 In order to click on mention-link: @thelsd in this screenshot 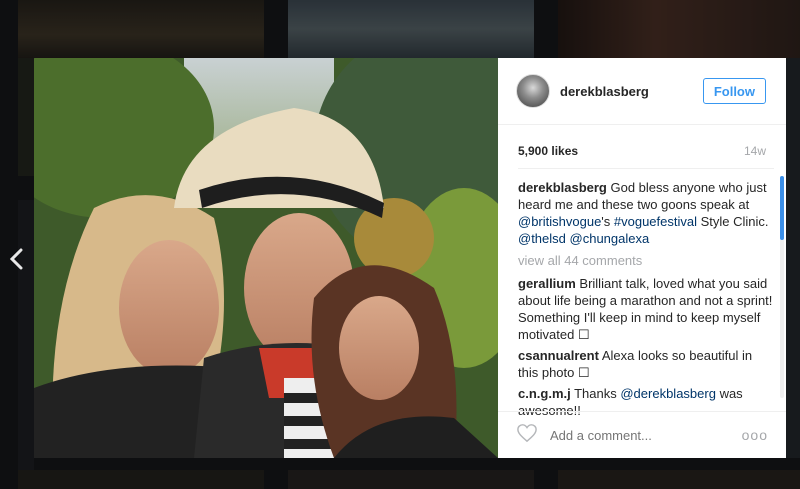, I will do `click(542, 238)`.